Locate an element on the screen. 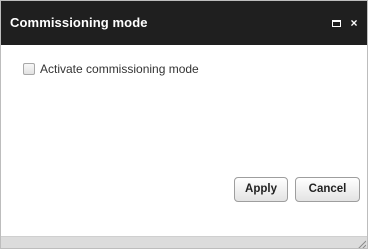 This screenshot has height=249, width=368. cancel-button: Cancel is located at coordinates (327, 189).